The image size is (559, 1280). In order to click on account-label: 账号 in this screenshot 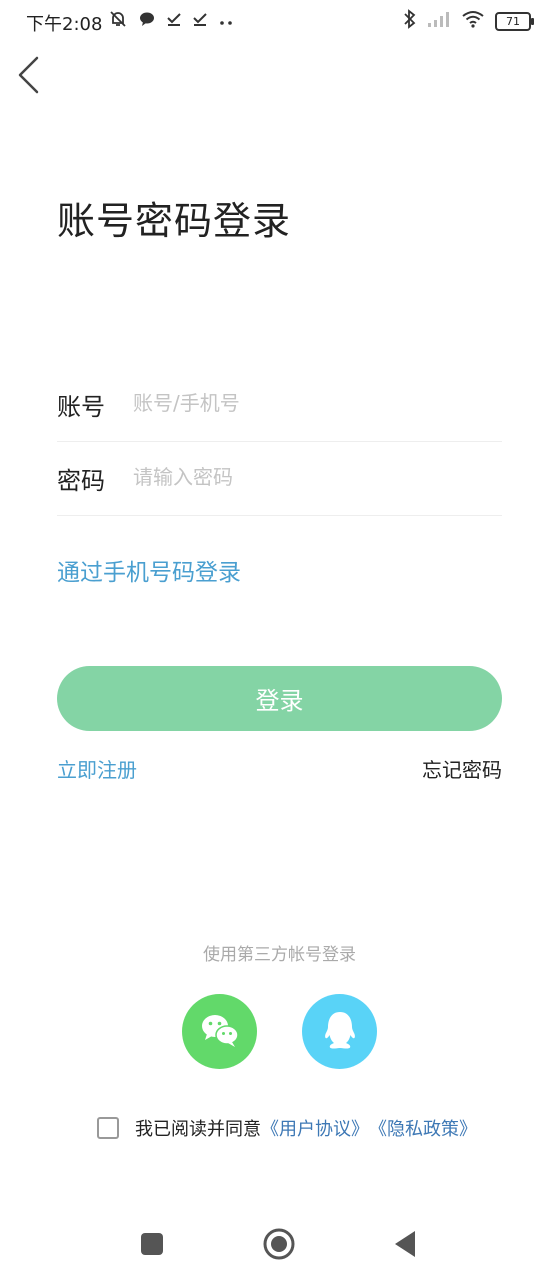, I will do `click(81, 407)`.